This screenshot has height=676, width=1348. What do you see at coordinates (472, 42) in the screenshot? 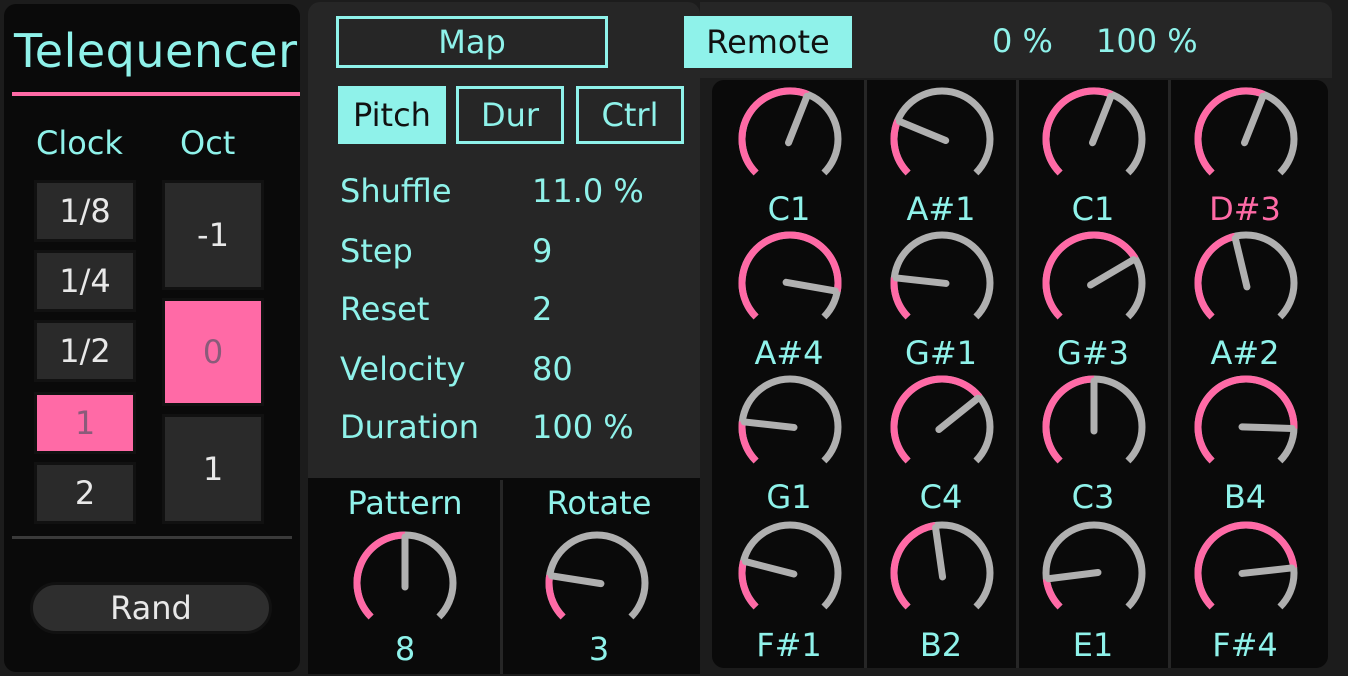
I see `map-button: Map` at bounding box center [472, 42].